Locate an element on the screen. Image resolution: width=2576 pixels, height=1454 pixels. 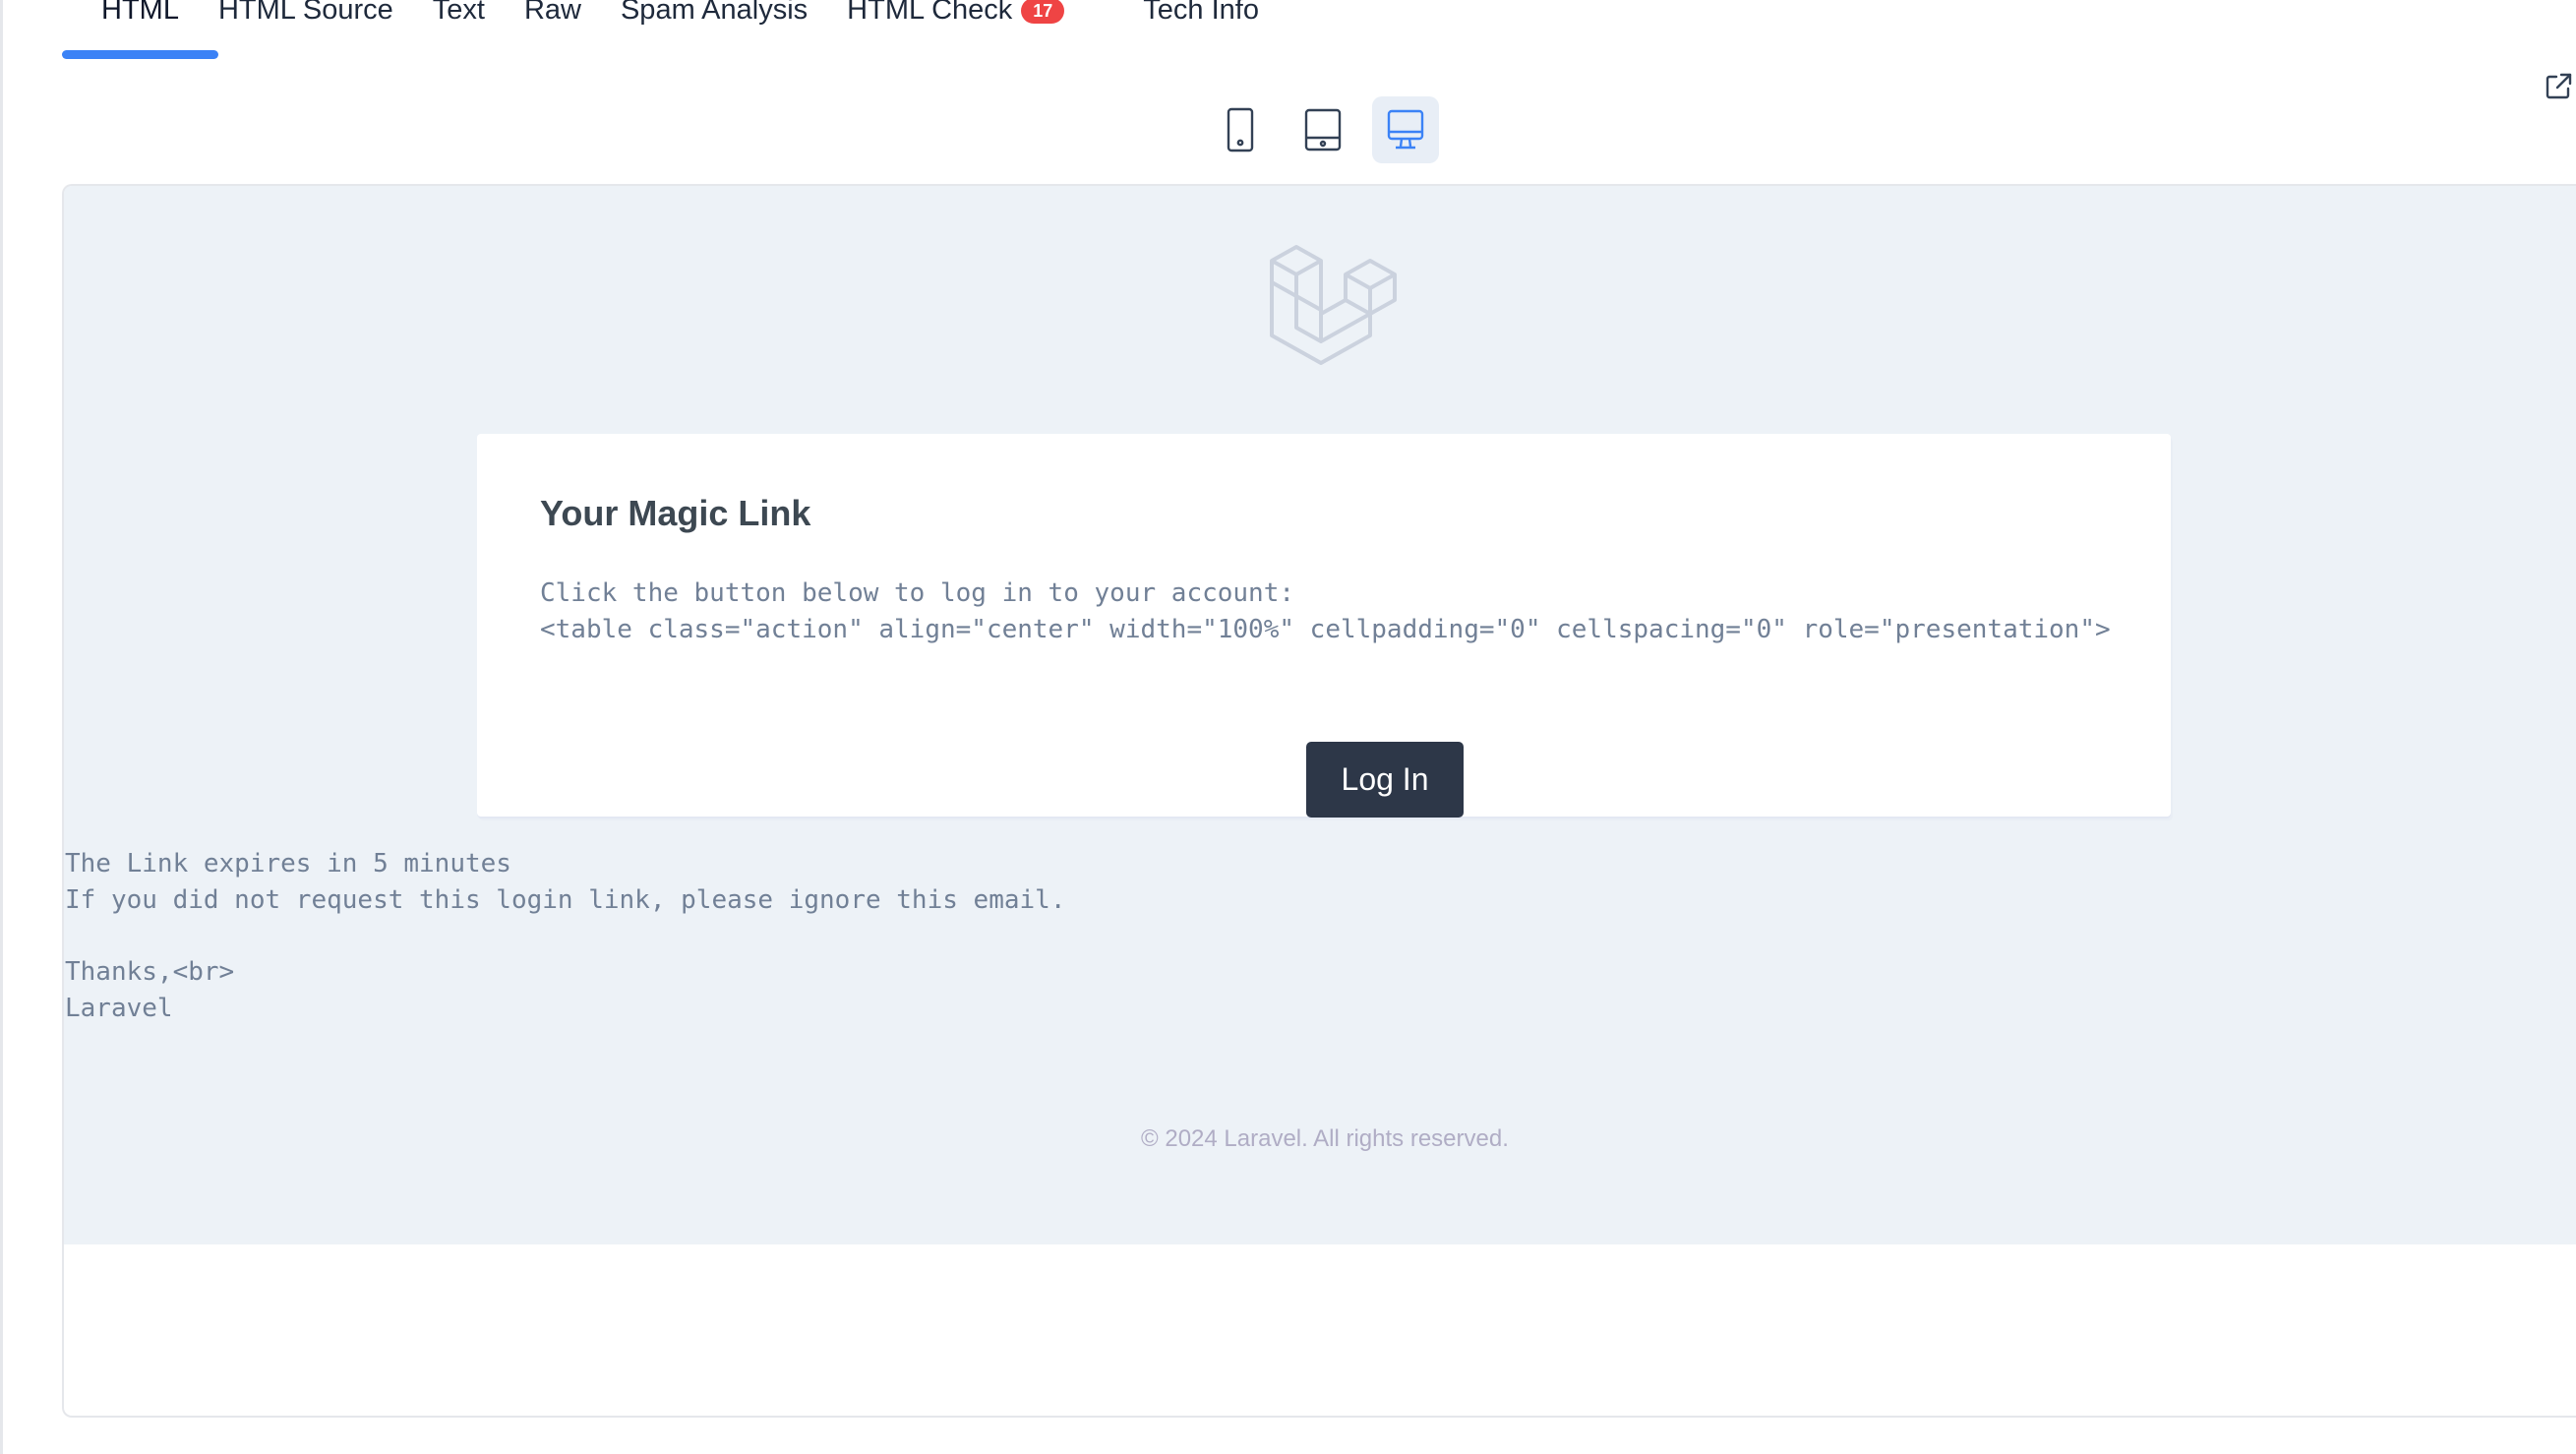
tab-text: Text is located at coordinates (479, 30).